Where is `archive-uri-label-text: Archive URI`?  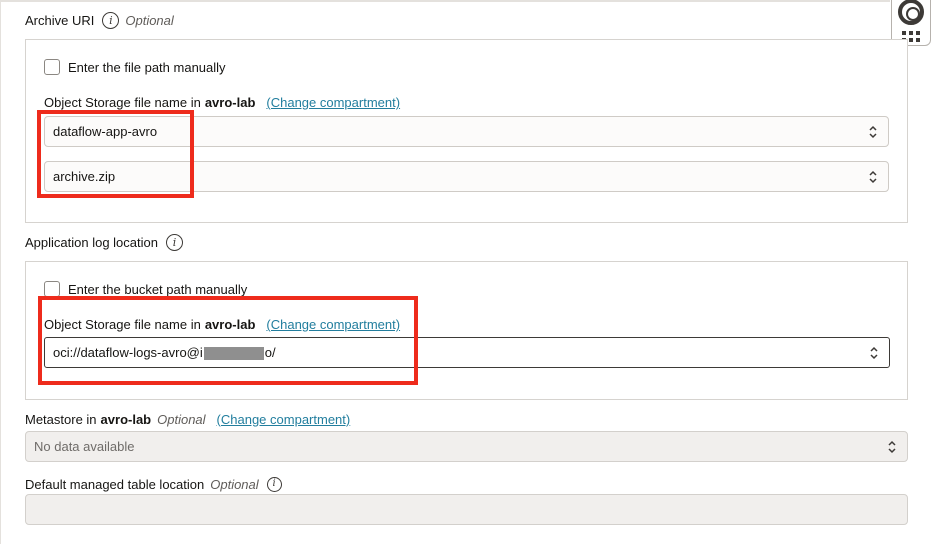
archive-uri-label-text: Archive URI is located at coordinates (60, 20).